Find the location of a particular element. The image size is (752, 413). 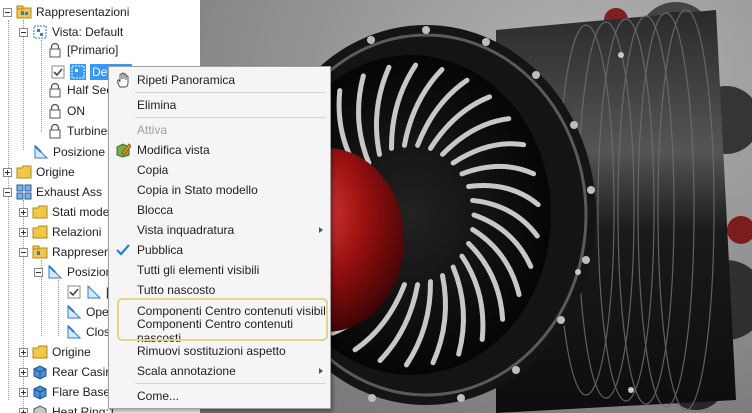

menu-item-tutti-visibili: Tutti gli elementi visibili is located at coordinates (219, 270).